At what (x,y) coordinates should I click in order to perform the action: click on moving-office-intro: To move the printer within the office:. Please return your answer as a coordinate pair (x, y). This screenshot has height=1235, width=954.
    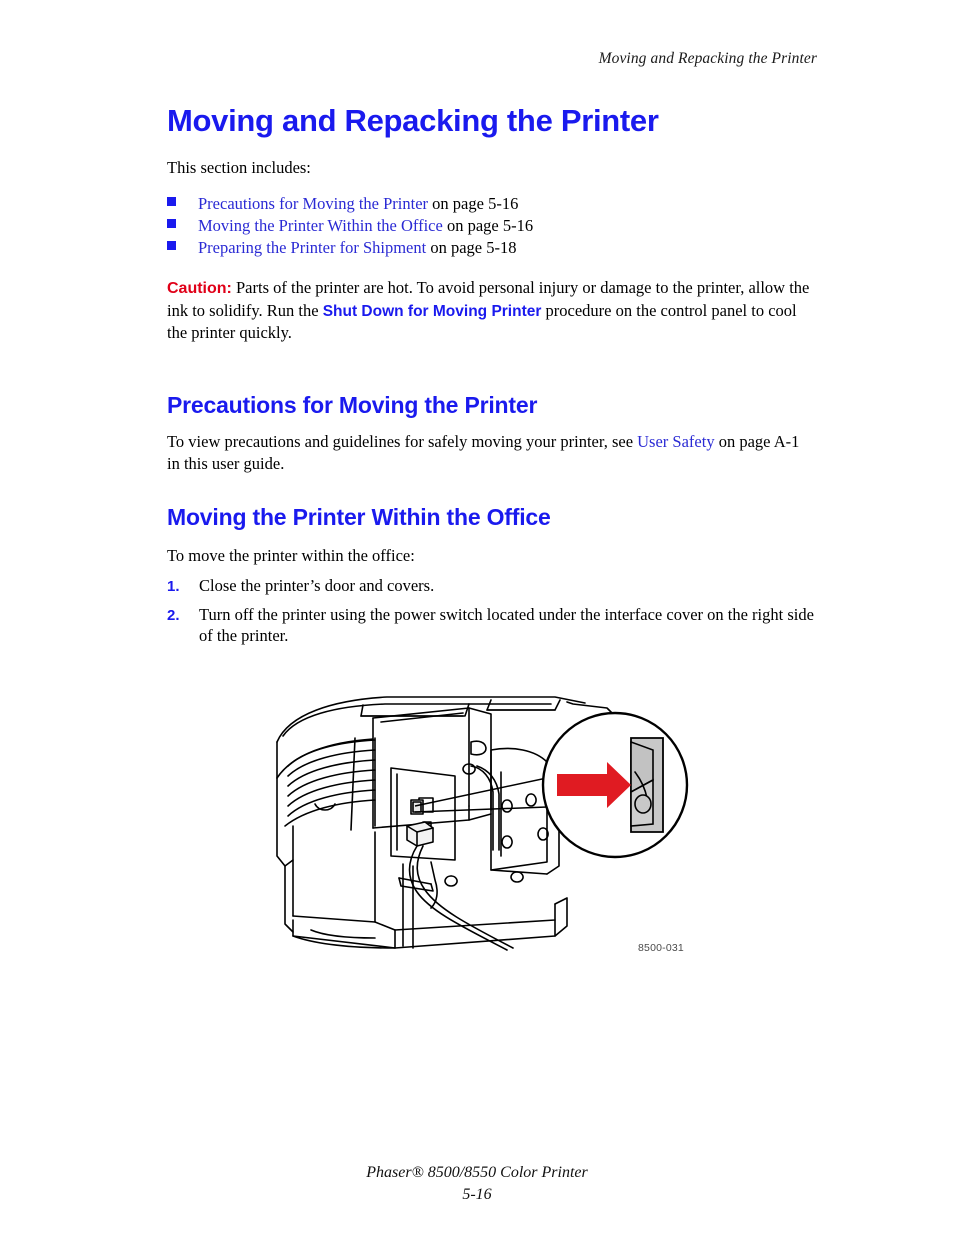
    Looking at the image, I should click on (291, 555).